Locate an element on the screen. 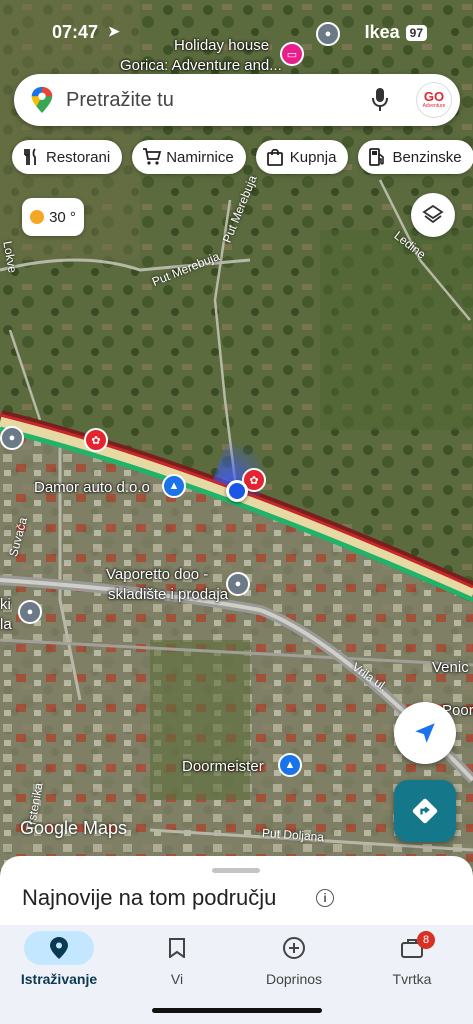 The height and width of the screenshot is (1024, 473). status-time: 07:47 is located at coordinates (75, 32).